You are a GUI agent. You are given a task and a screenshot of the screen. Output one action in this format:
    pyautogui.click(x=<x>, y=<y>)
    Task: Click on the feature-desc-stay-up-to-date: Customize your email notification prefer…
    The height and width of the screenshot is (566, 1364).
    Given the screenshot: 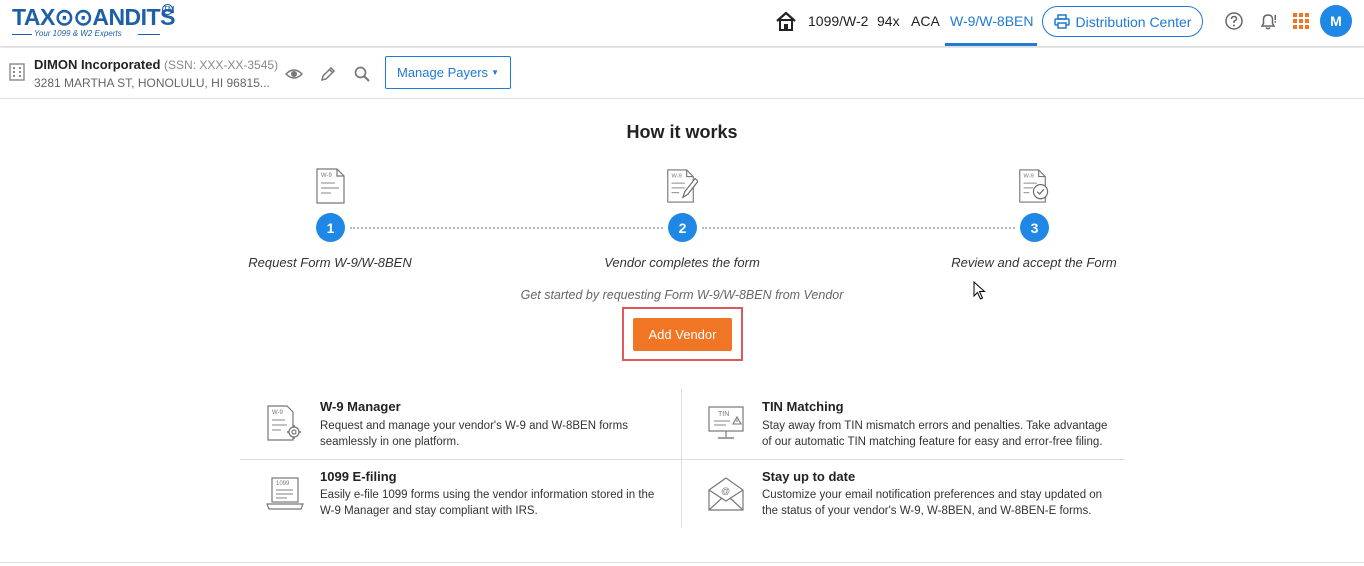 What is the action you would take?
    pyautogui.click(x=932, y=503)
    